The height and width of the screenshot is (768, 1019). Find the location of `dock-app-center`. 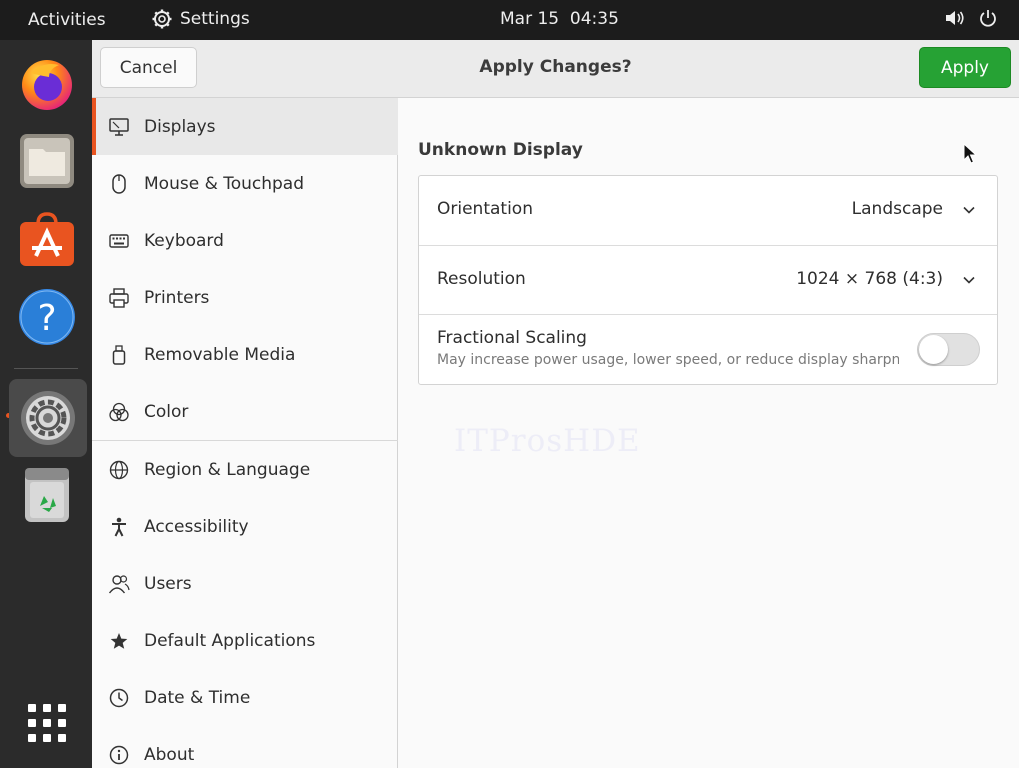

dock-app-center is located at coordinates (47, 239).